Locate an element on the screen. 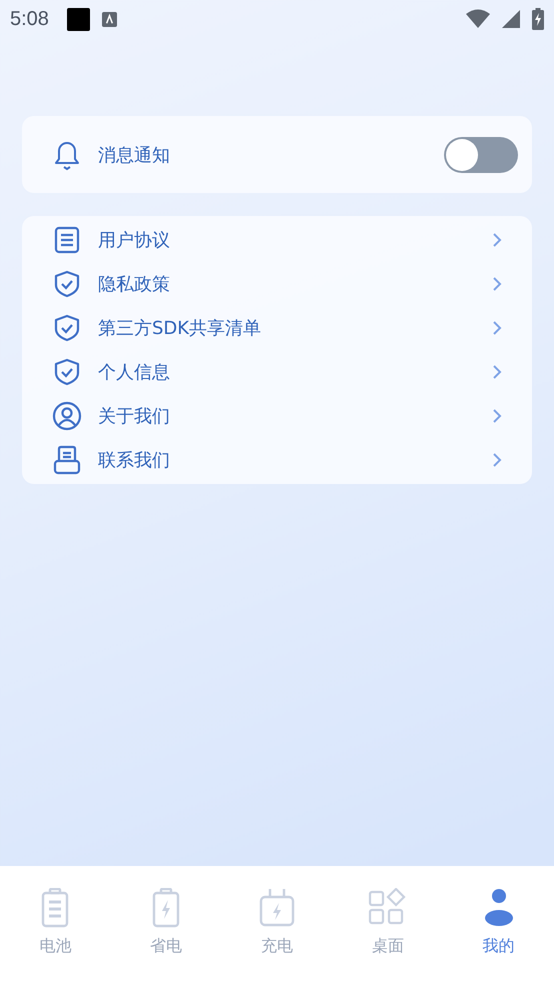 The width and height of the screenshot is (554, 984). menu-item: 关于我们 is located at coordinates (277, 416).